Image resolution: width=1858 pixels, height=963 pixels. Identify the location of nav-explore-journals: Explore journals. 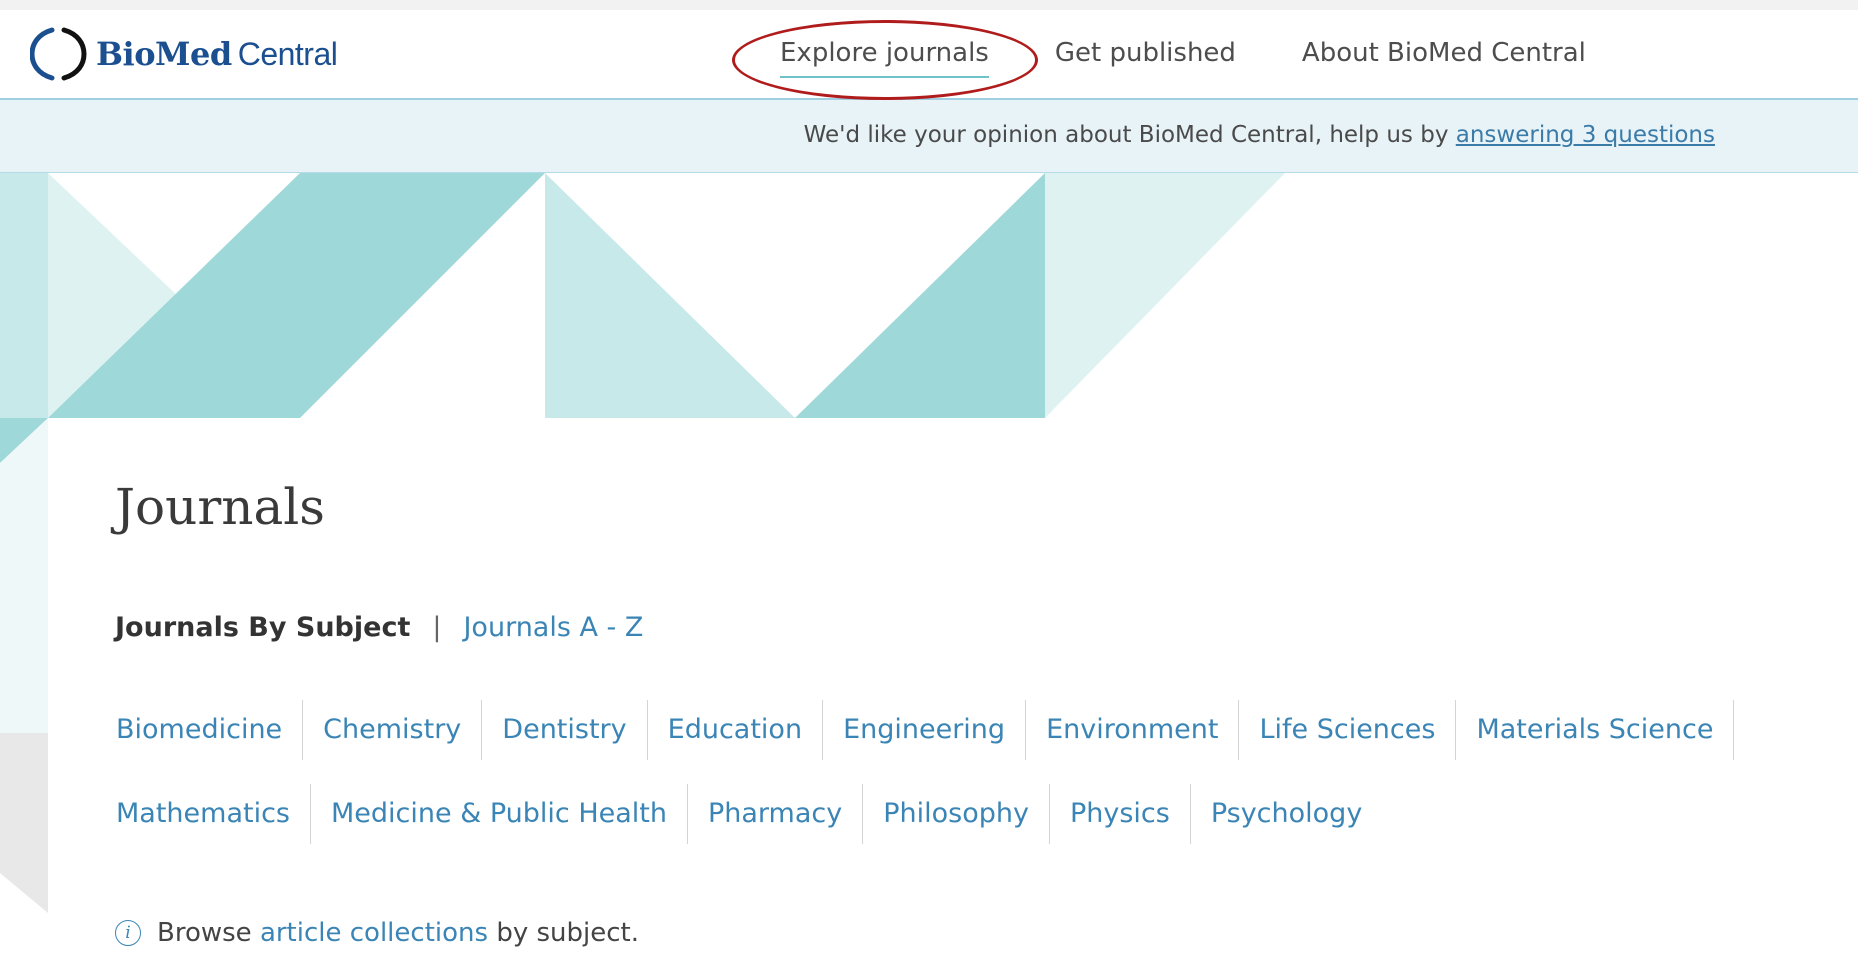
(884, 58).